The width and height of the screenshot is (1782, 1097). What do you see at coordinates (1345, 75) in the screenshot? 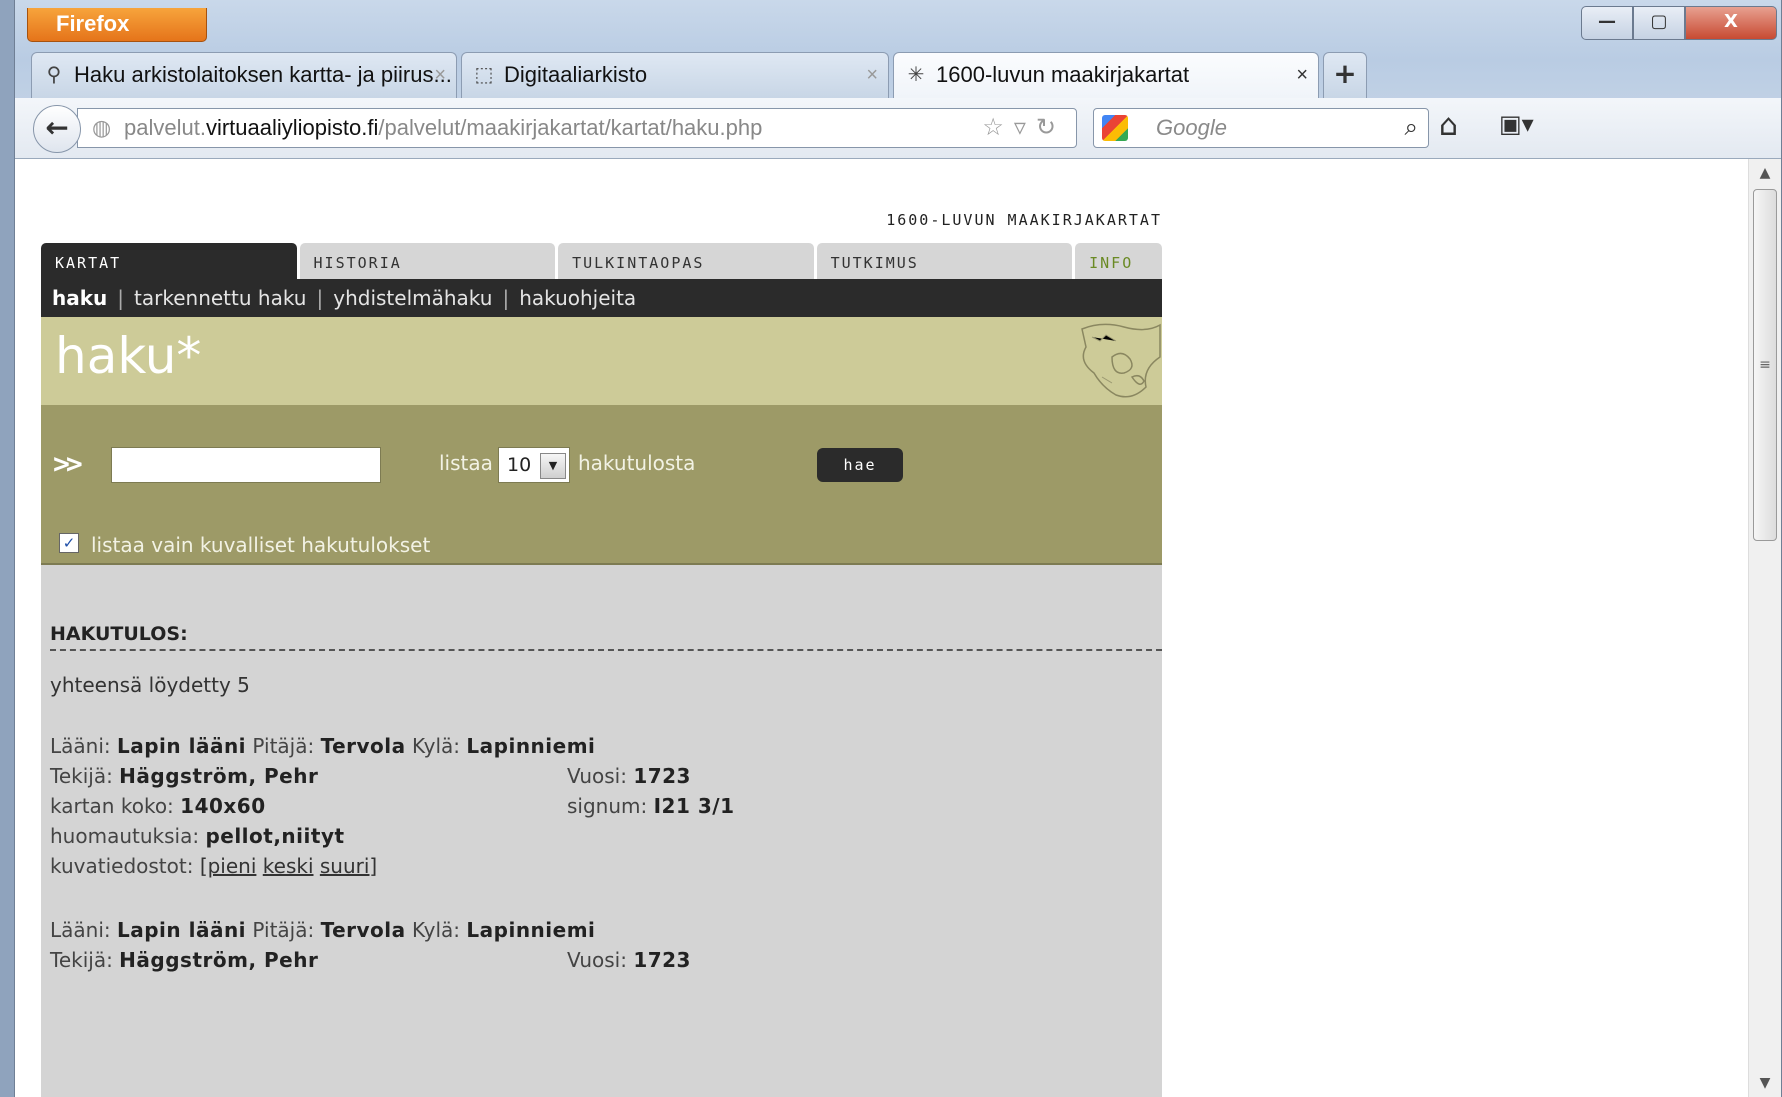
I see `new-tab-button: +` at bounding box center [1345, 75].